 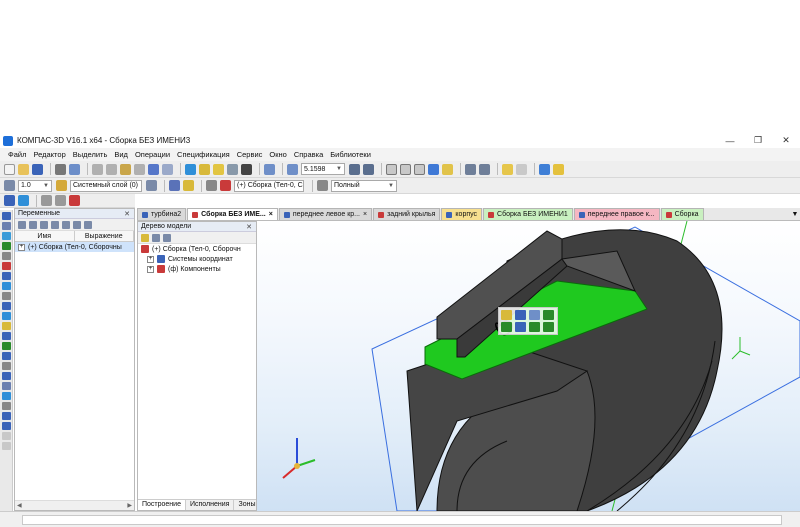 What do you see at coordinates (145, 237) in the screenshot?
I see `tree-mode-icon` at bounding box center [145, 237].